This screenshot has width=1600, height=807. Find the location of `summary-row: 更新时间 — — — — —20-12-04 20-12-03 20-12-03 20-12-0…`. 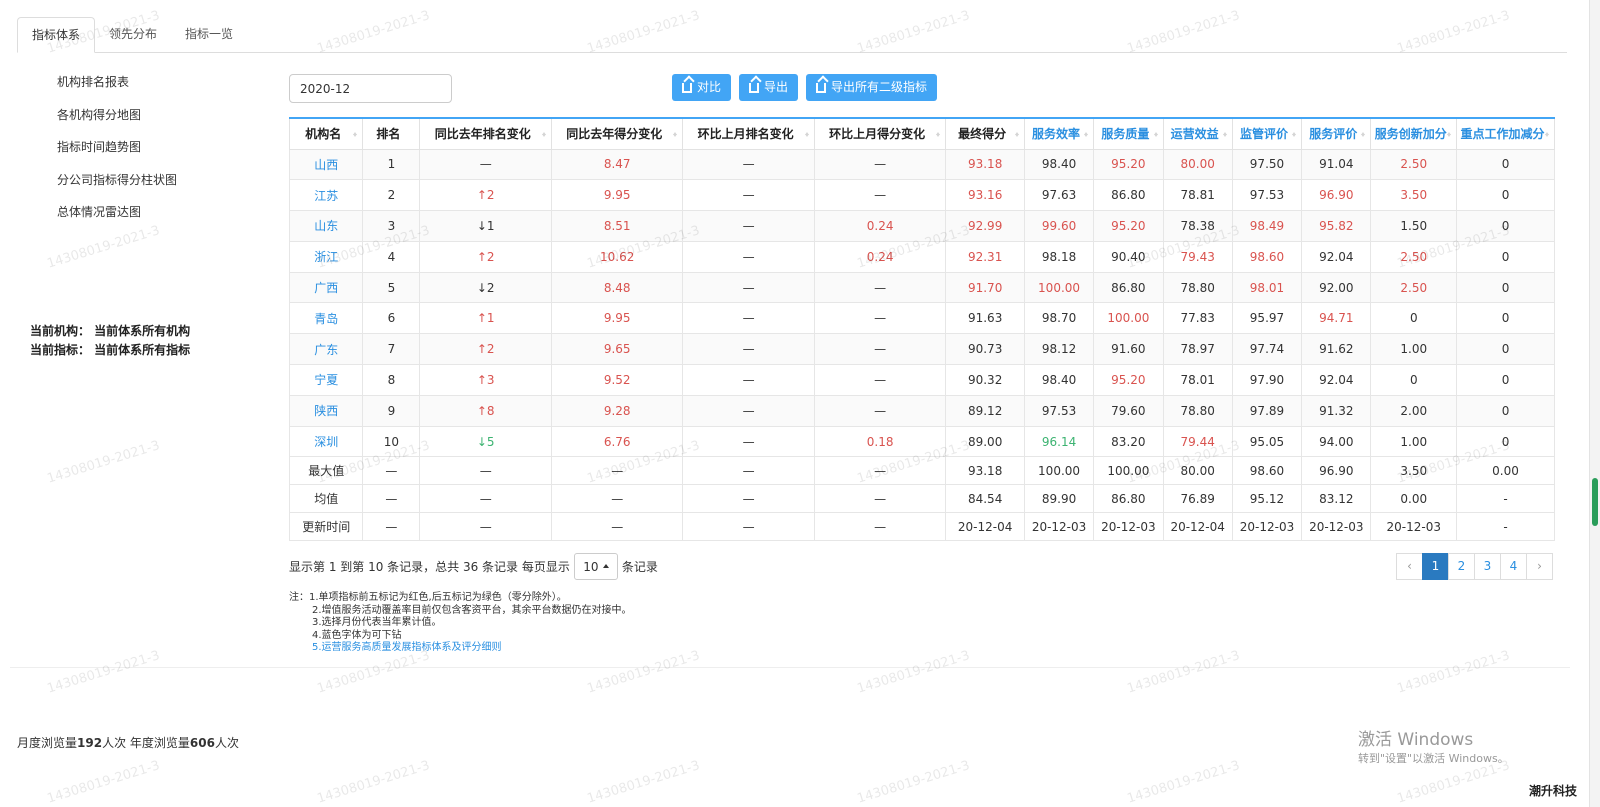

summary-row: 更新时间 — — — — —20-12-04 20-12-03 20-12-03 20-12-0… is located at coordinates (921, 527).